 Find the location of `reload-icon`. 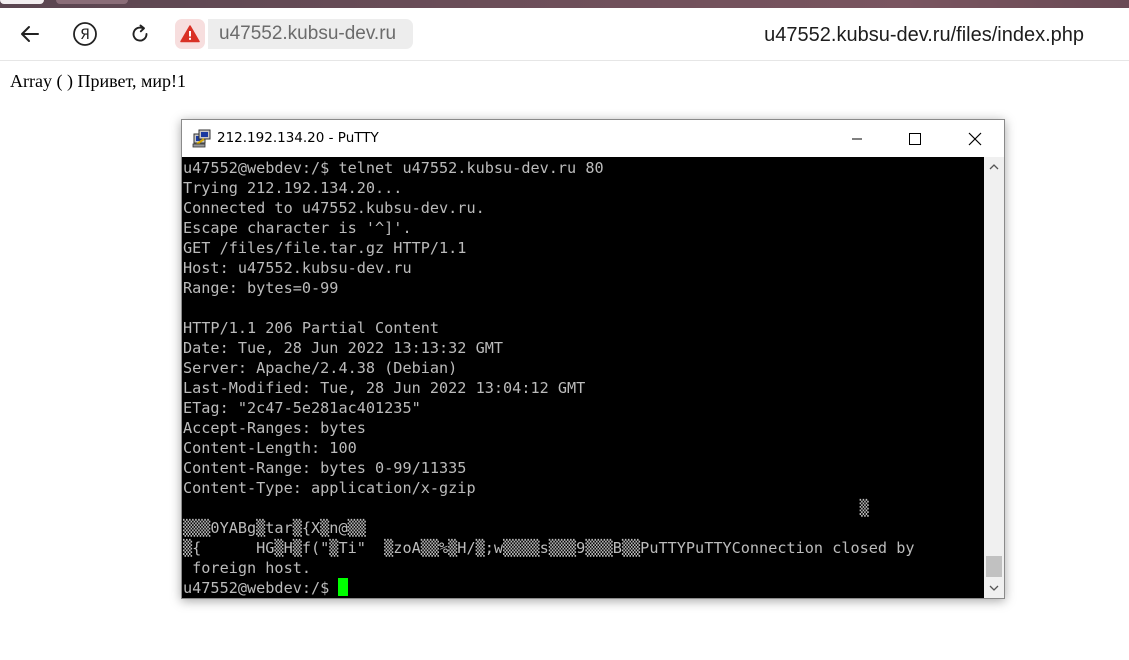

reload-icon is located at coordinates (140, 33).